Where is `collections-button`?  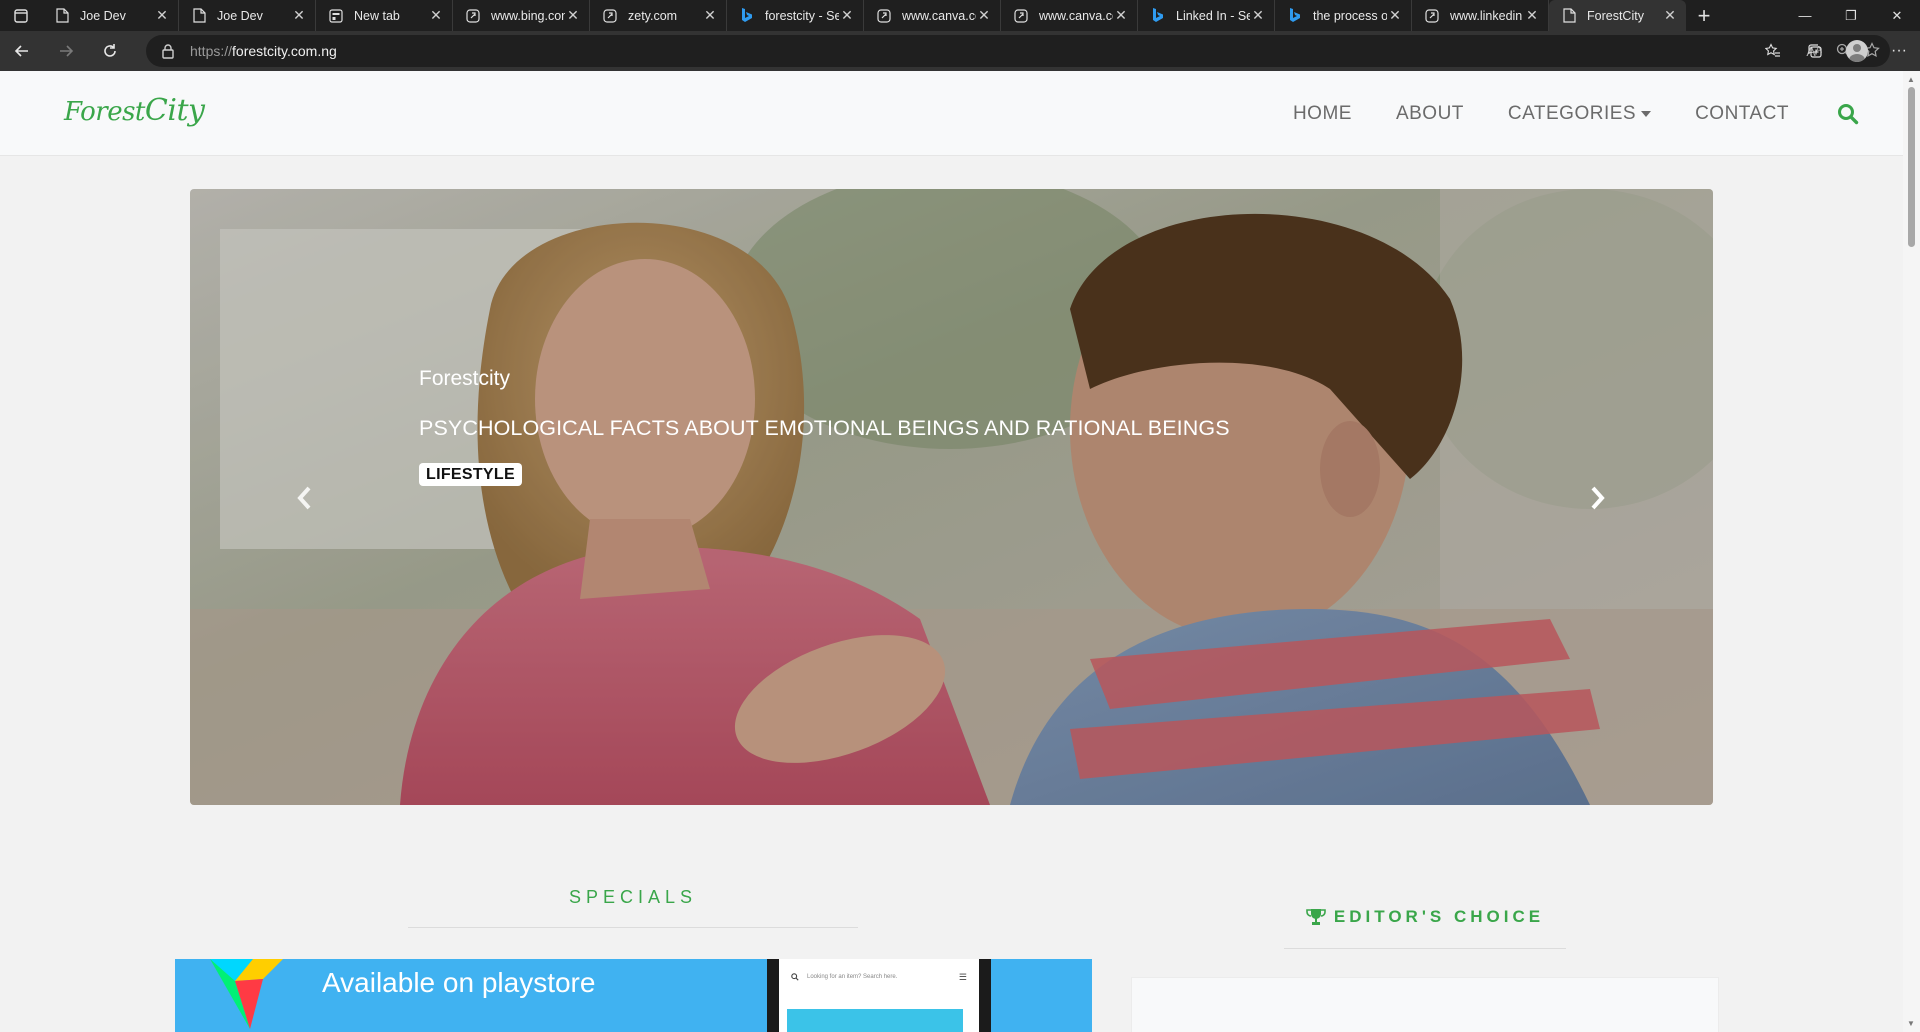 collections-button is located at coordinates (1815, 51).